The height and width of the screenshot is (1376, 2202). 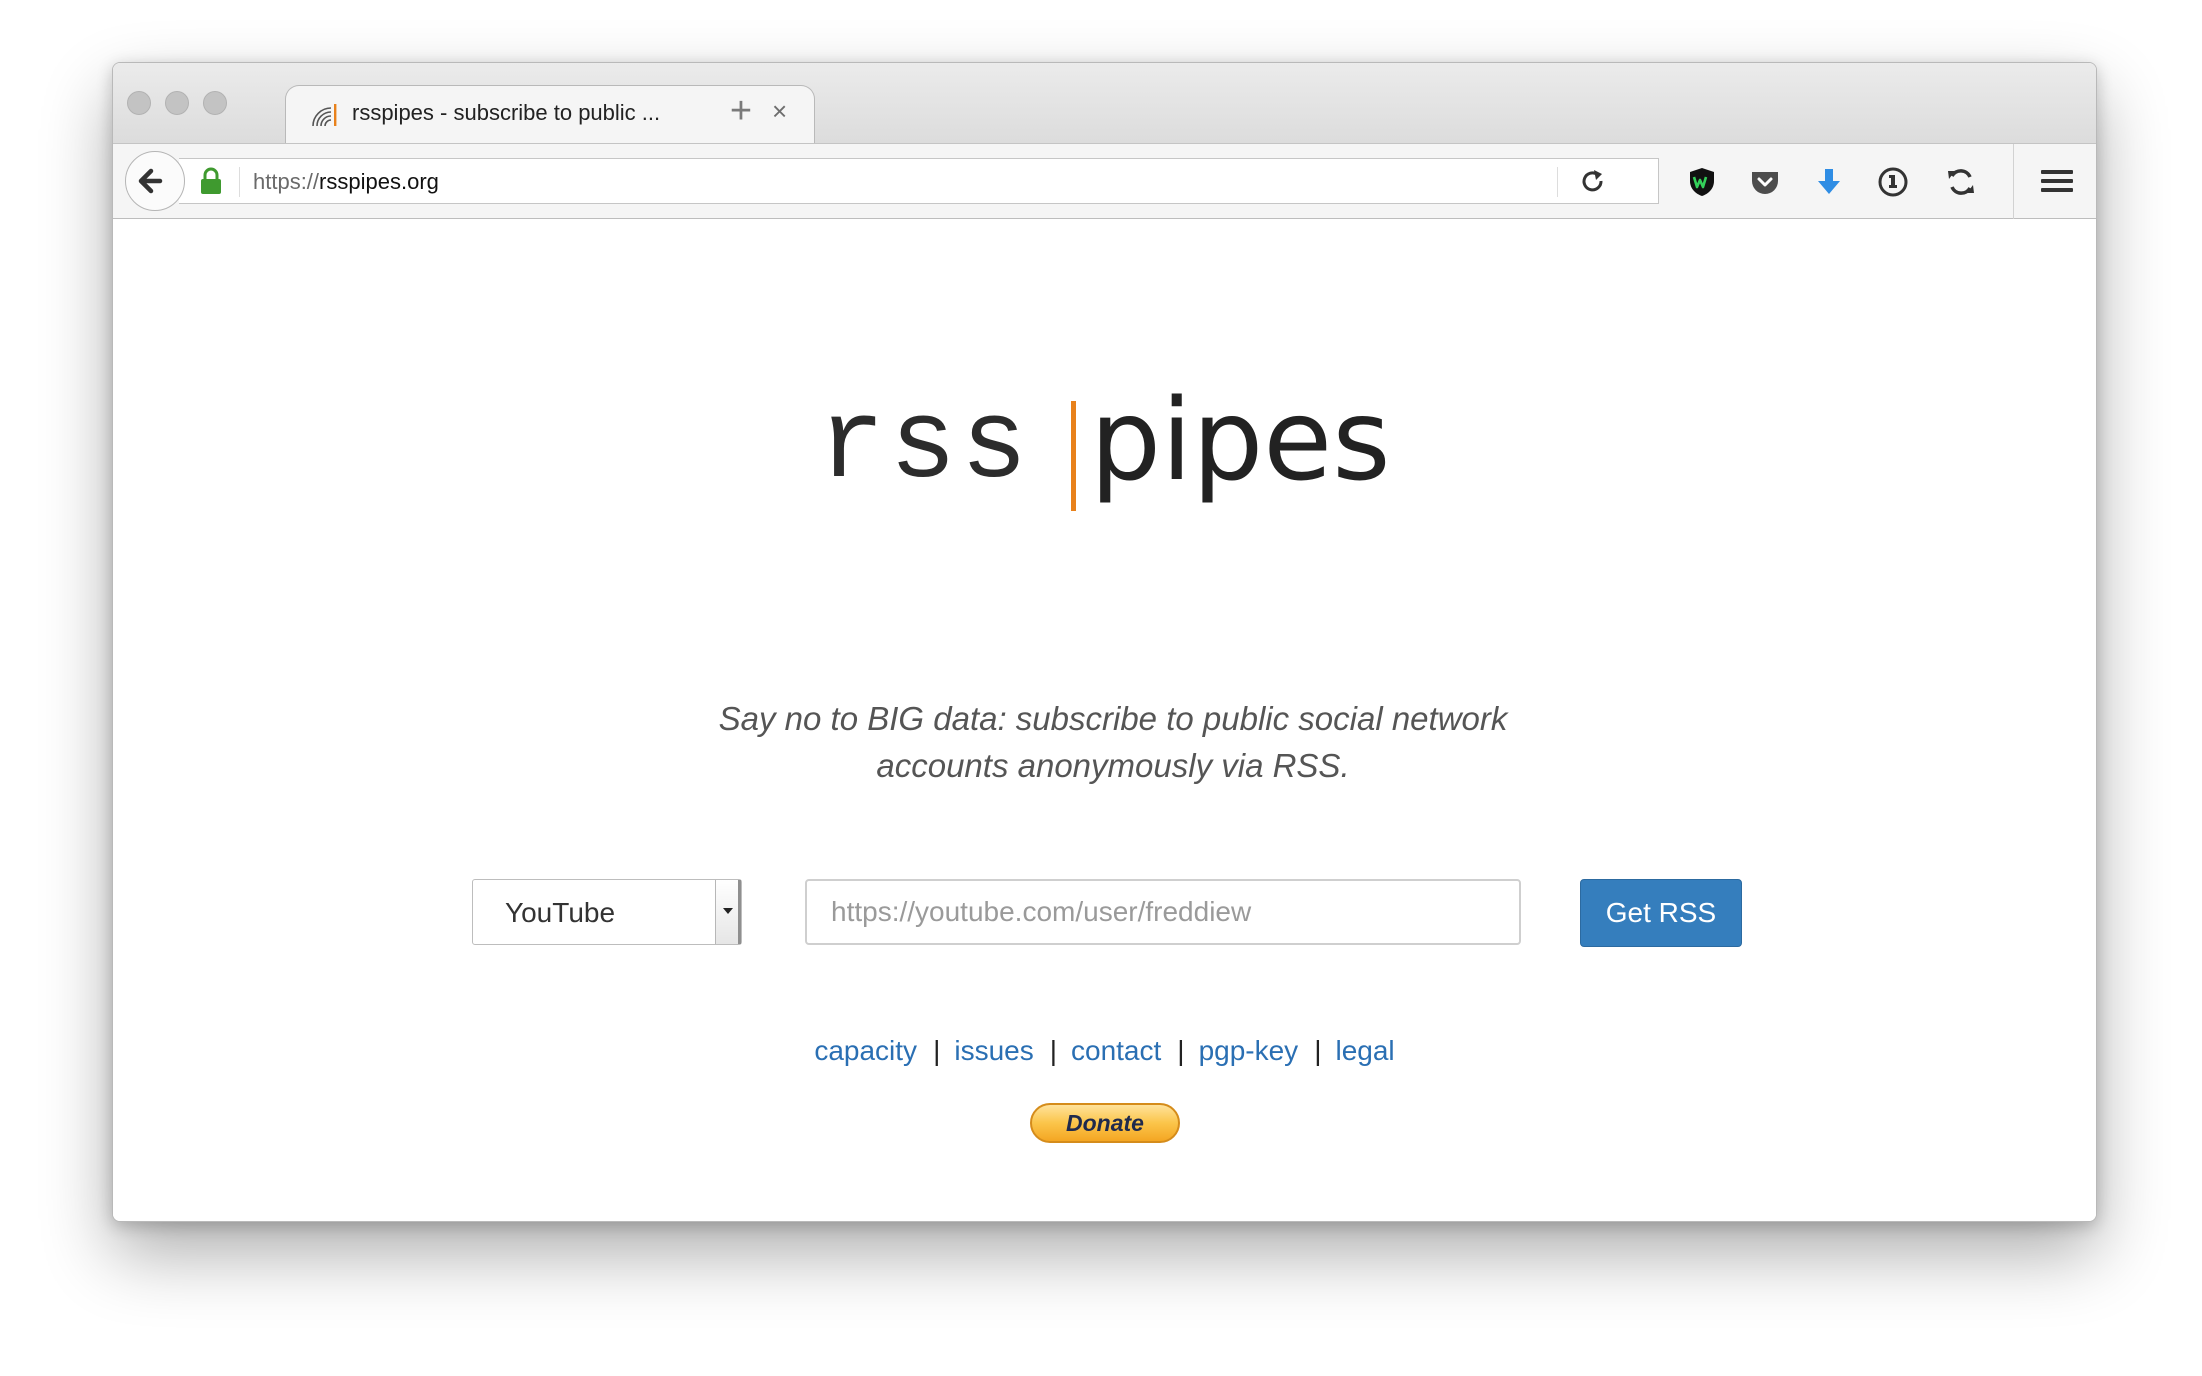 I want to click on download-icon, so click(x=1829, y=182).